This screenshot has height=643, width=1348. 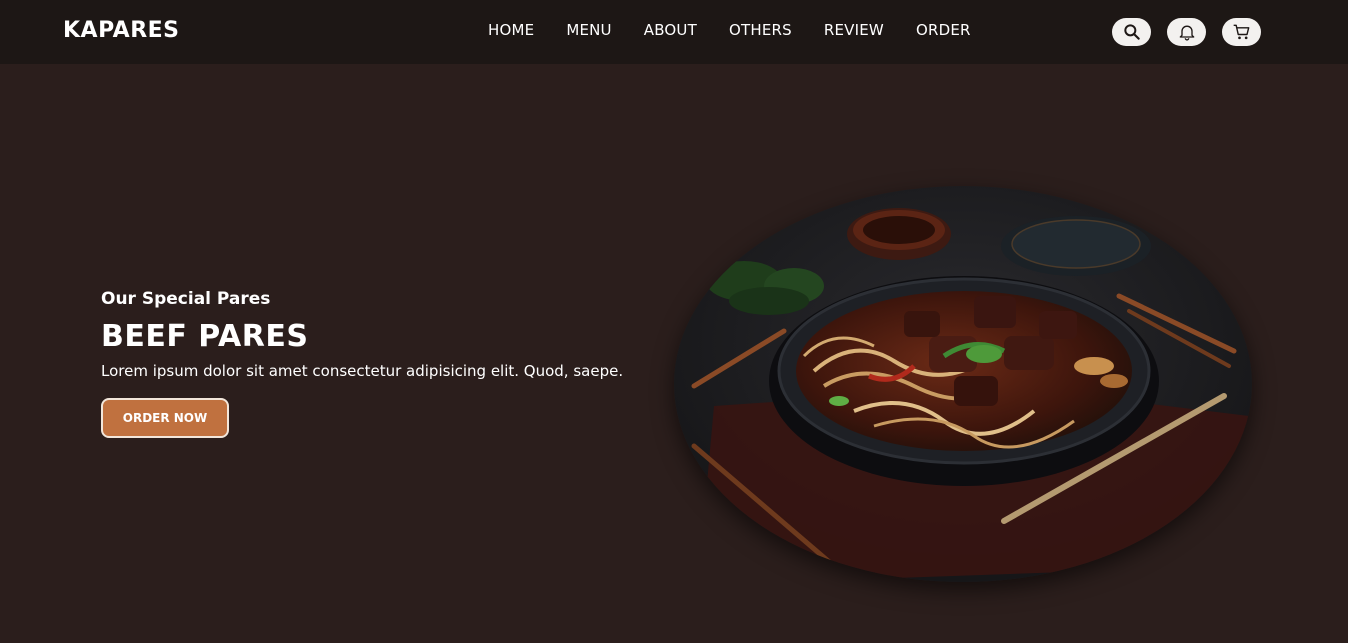 I want to click on header-icons, so click(x=1186, y=32).